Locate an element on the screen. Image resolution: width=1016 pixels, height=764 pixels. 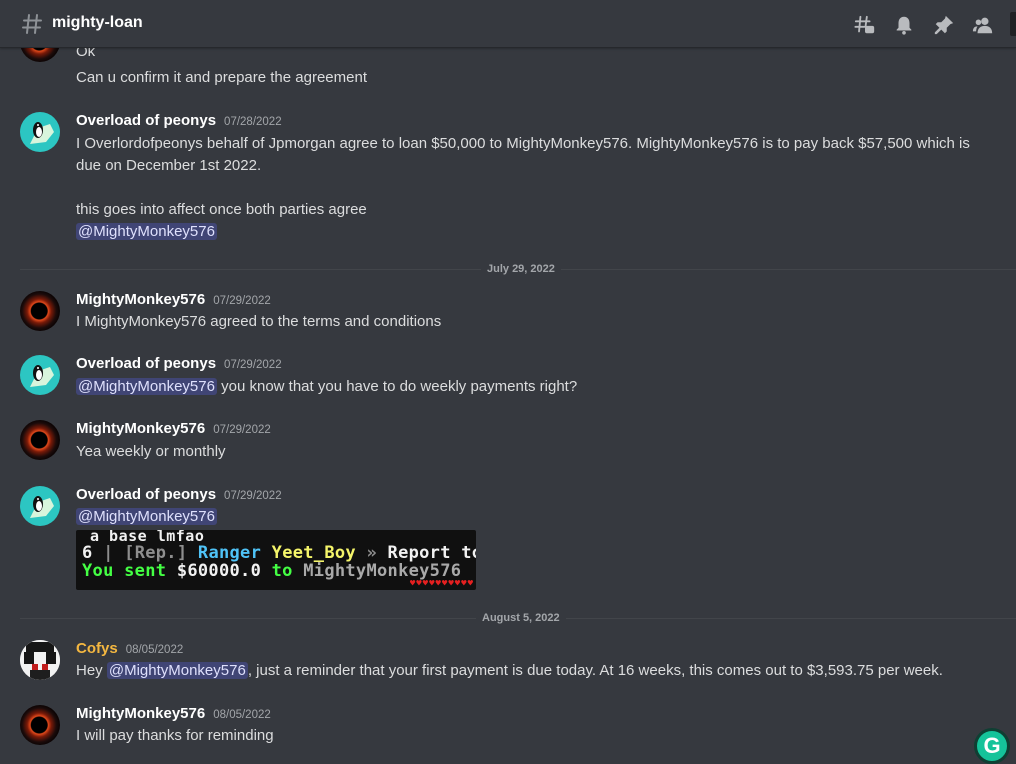
hearts-bar: ♥♥♥♥♥♥♥♥♥♥ is located at coordinates (441, 584).